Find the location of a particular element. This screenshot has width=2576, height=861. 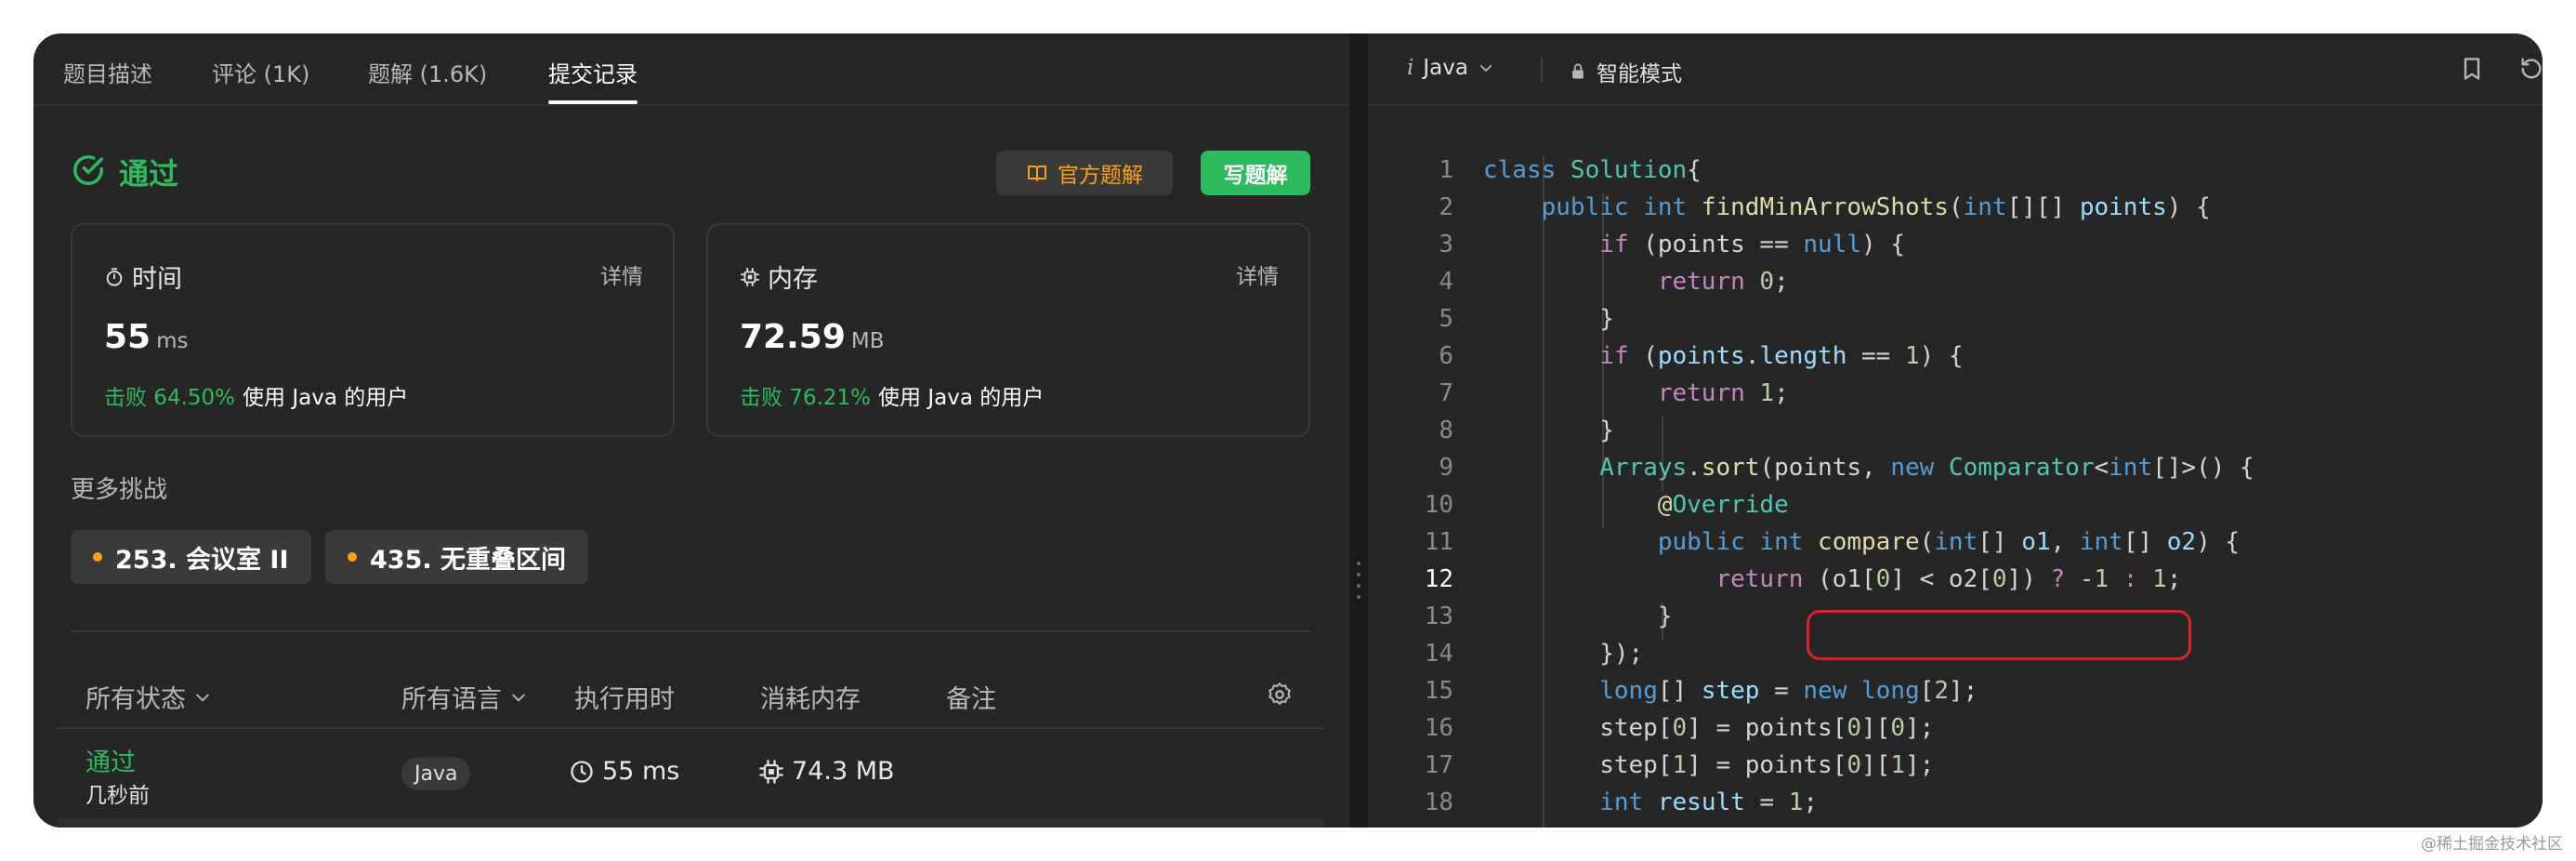

code-token: step is located at coordinates (1730, 691).